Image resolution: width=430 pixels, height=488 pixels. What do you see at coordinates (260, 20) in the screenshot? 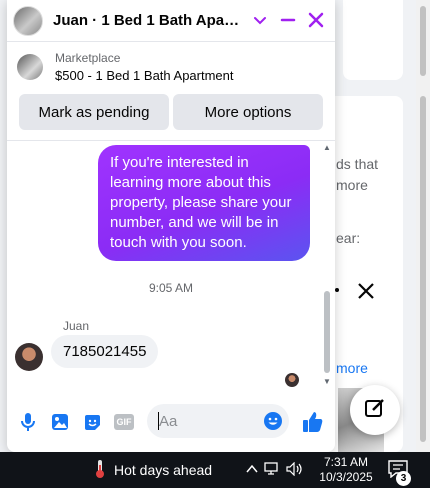
I see `chevron-down-icon` at bounding box center [260, 20].